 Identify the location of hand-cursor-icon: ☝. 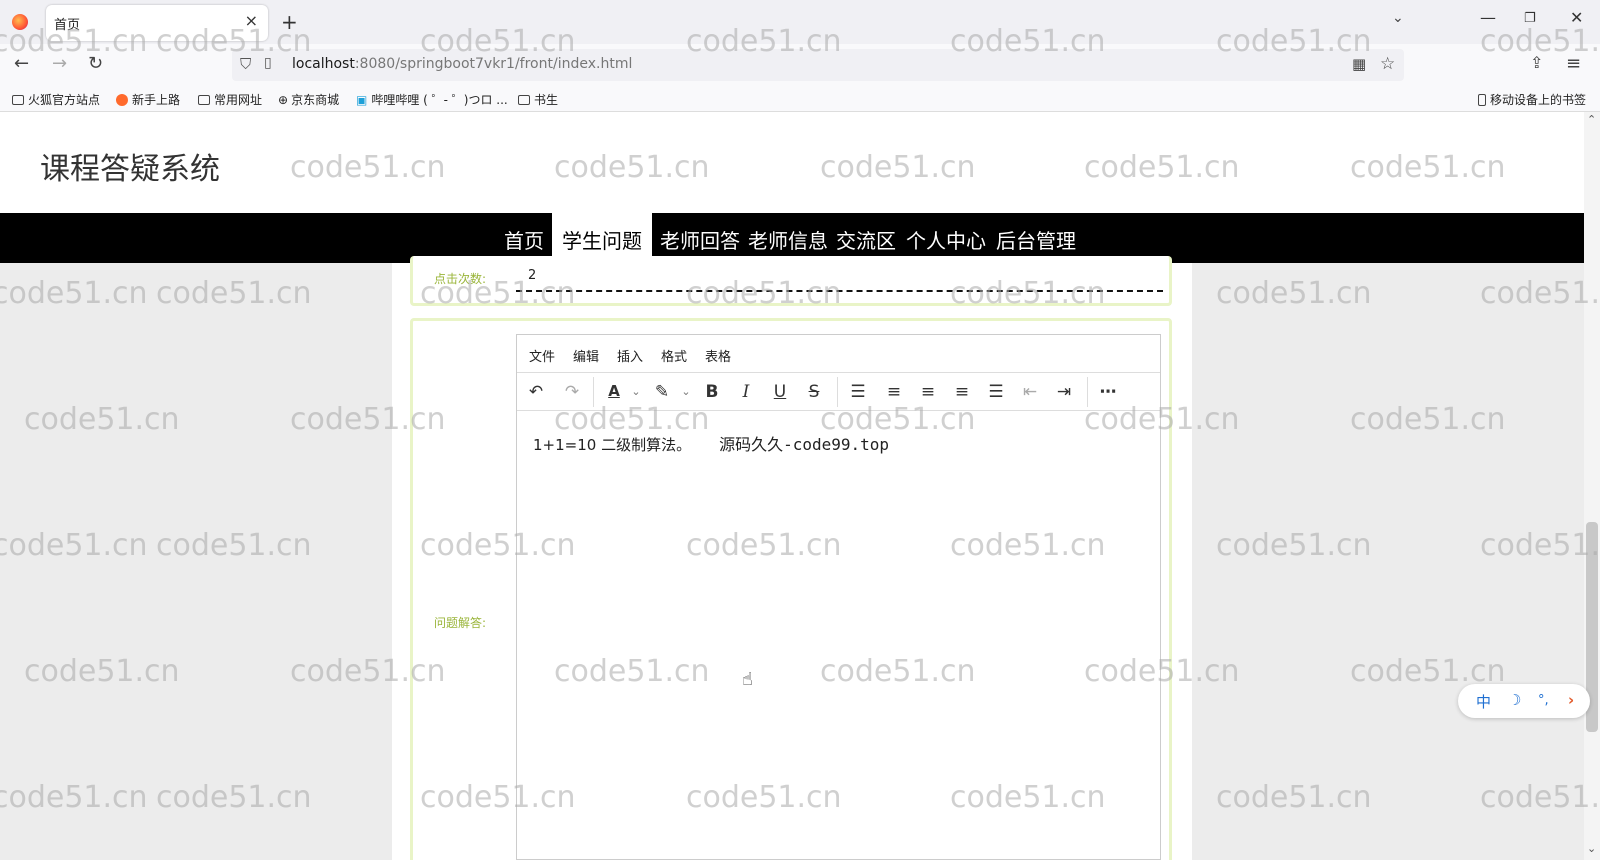
(747, 679).